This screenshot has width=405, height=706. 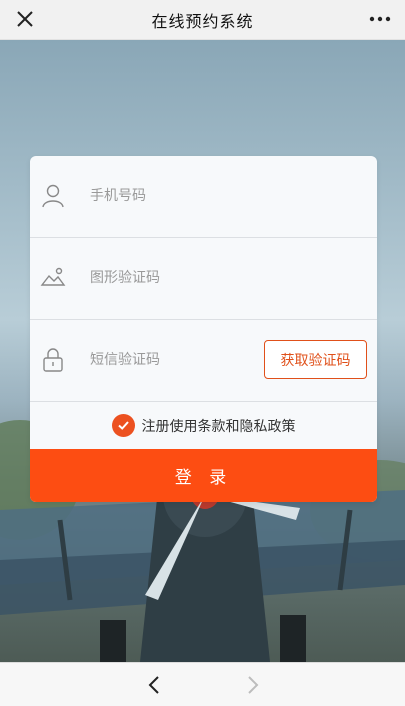 I want to click on sms-code-input, so click(x=170, y=360).